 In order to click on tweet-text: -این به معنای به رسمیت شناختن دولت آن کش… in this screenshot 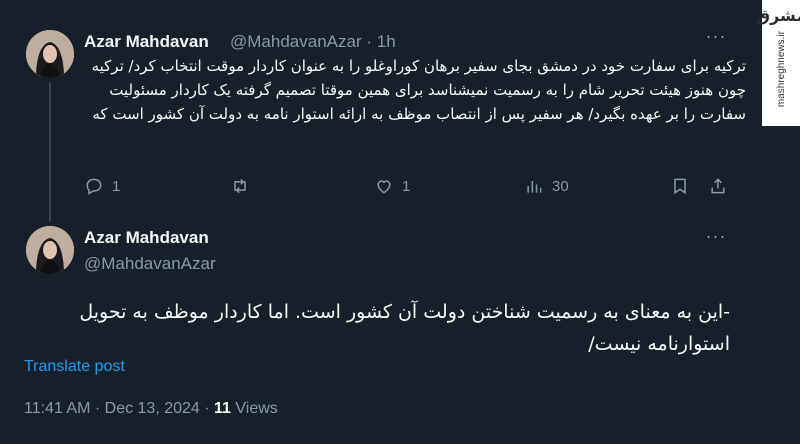, I will do `click(404, 328)`.